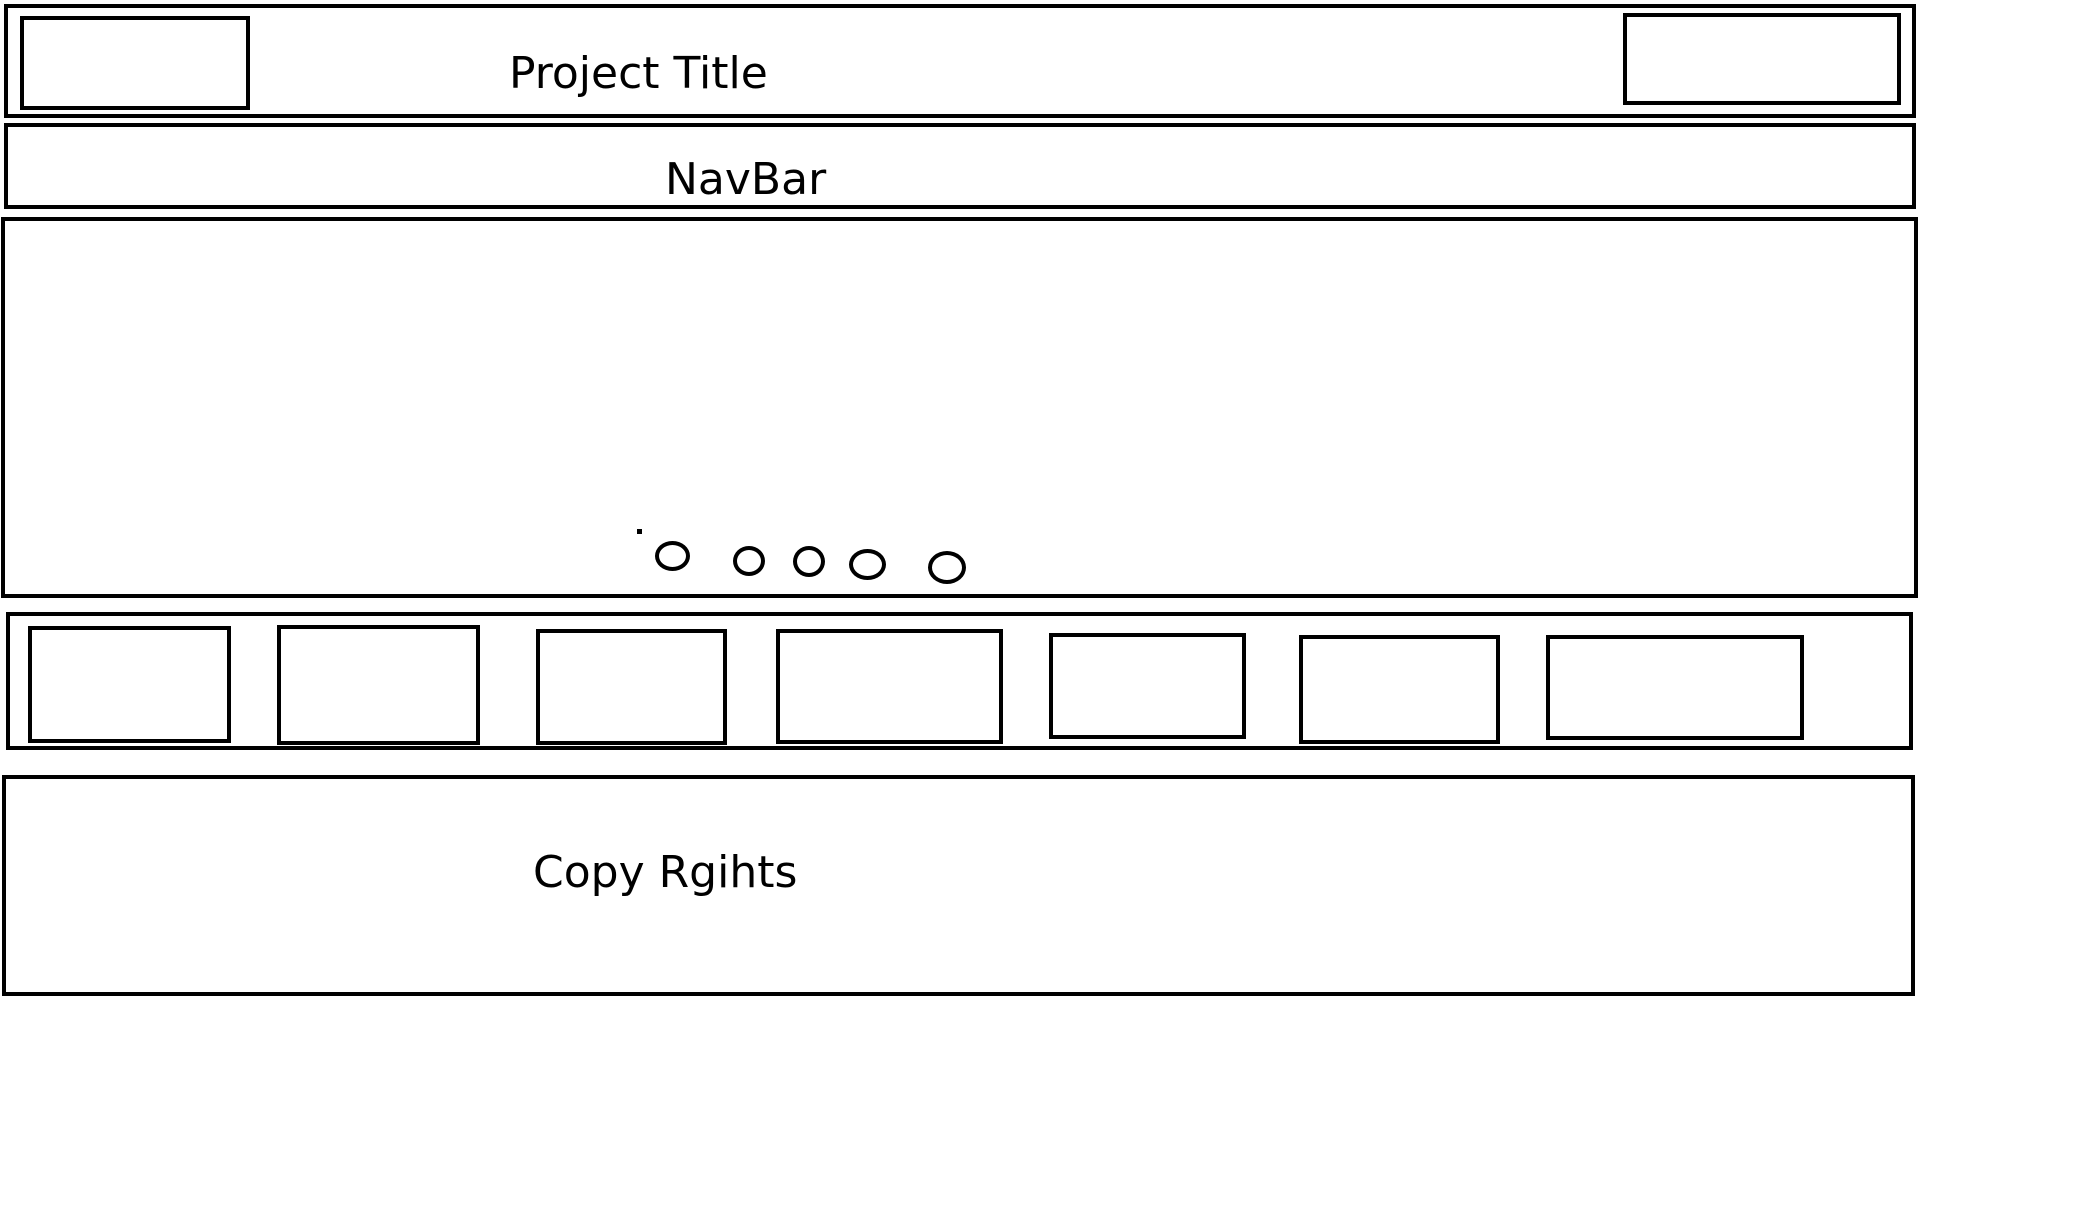 The width and height of the screenshot is (2076, 1220). Describe the element at coordinates (638, 73) in the screenshot. I see `page-title: Project Title` at that location.